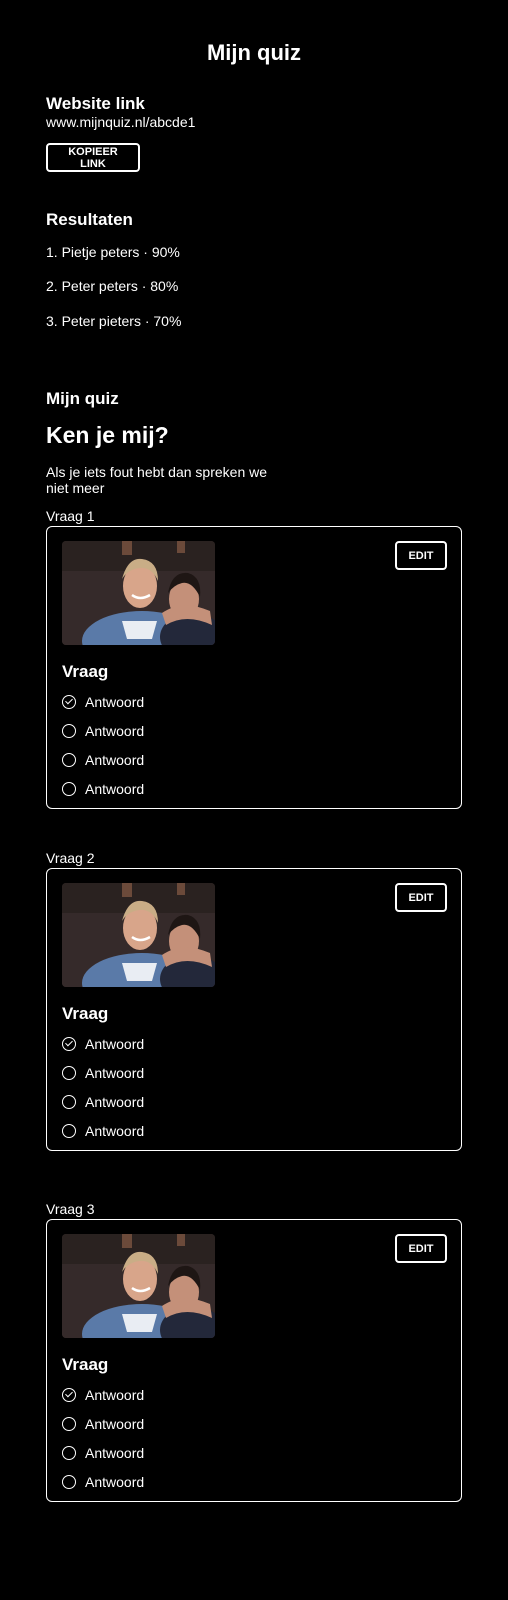 The height and width of the screenshot is (1600, 508). I want to click on question-label: Vraag 3, so click(70, 1209).